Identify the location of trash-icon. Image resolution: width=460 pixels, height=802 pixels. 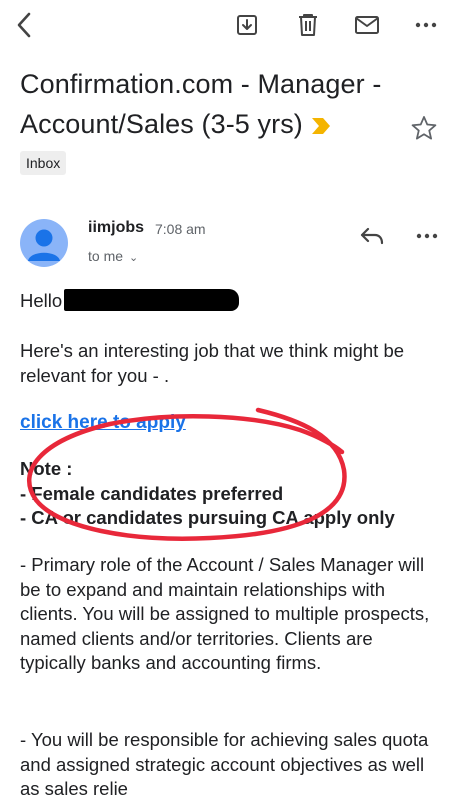
(308, 25).